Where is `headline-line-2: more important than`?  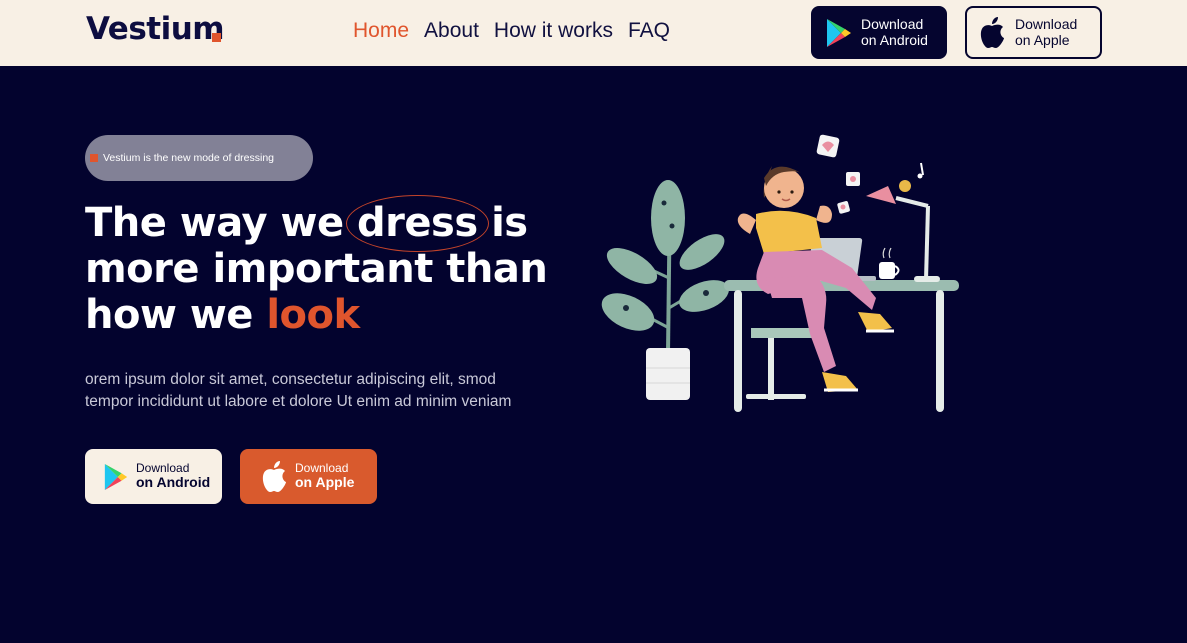
headline-line-2: more important than is located at coordinates (316, 269).